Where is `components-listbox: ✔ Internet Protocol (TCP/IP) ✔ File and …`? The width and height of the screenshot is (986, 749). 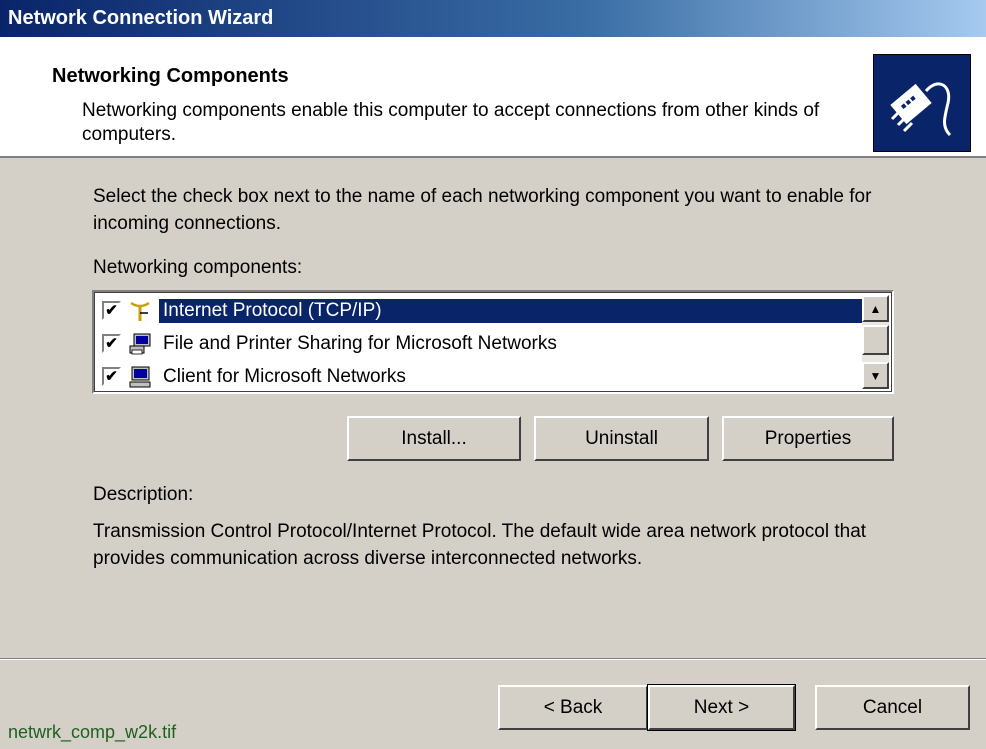
components-listbox: ✔ Internet Protocol (TCP/IP) ✔ File and … is located at coordinates (493, 342).